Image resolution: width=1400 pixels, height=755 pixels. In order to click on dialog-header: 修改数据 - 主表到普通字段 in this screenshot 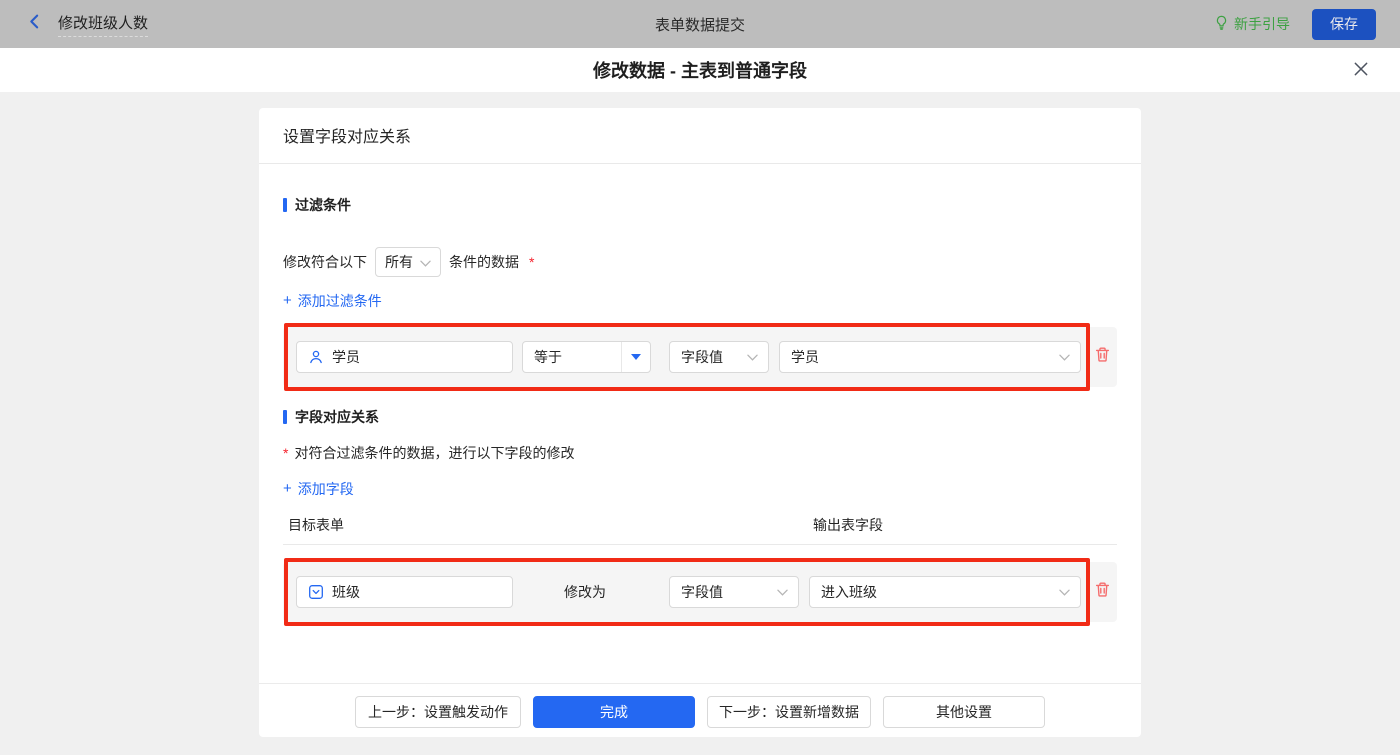, I will do `click(700, 70)`.